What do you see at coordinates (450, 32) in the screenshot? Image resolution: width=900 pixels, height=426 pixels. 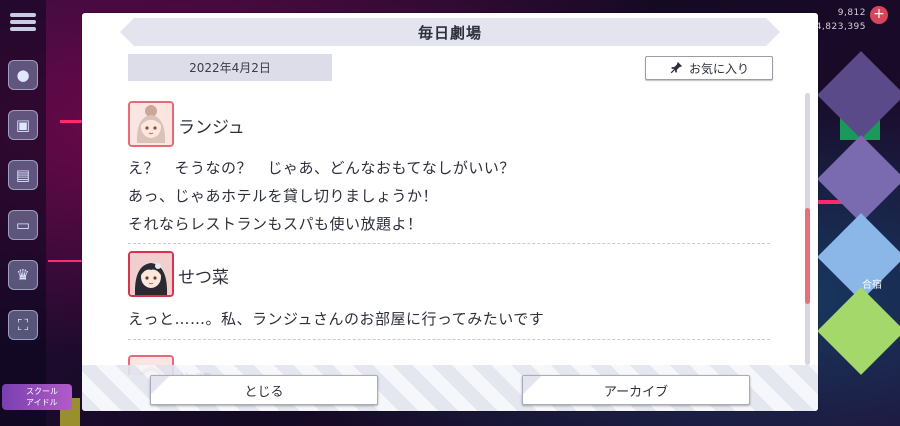 I see `modal-title: 毎日劇場` at bounding box center [450, 32].